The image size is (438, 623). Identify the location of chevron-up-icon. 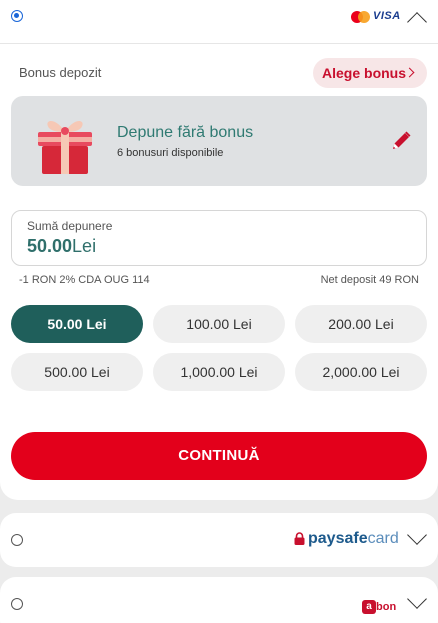
(417, 22).